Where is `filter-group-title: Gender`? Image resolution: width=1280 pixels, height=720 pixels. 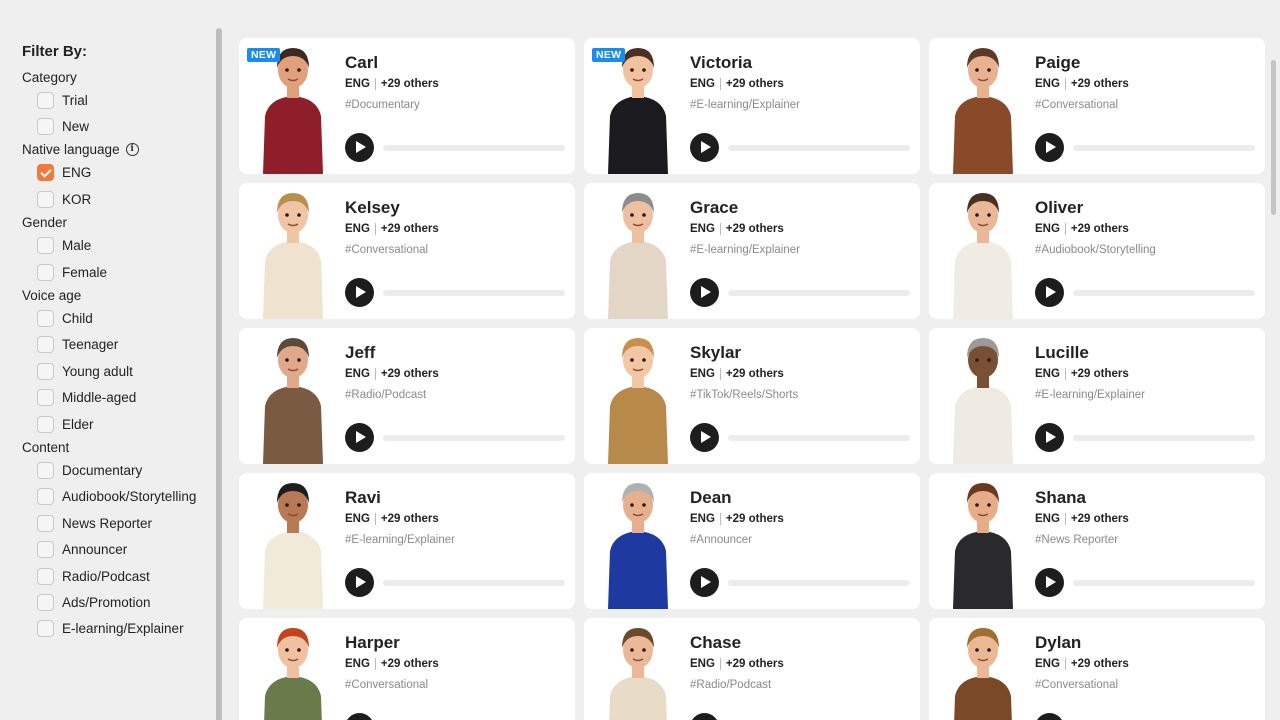 filter-group-title: Gender is located at coordinates (119, 223).